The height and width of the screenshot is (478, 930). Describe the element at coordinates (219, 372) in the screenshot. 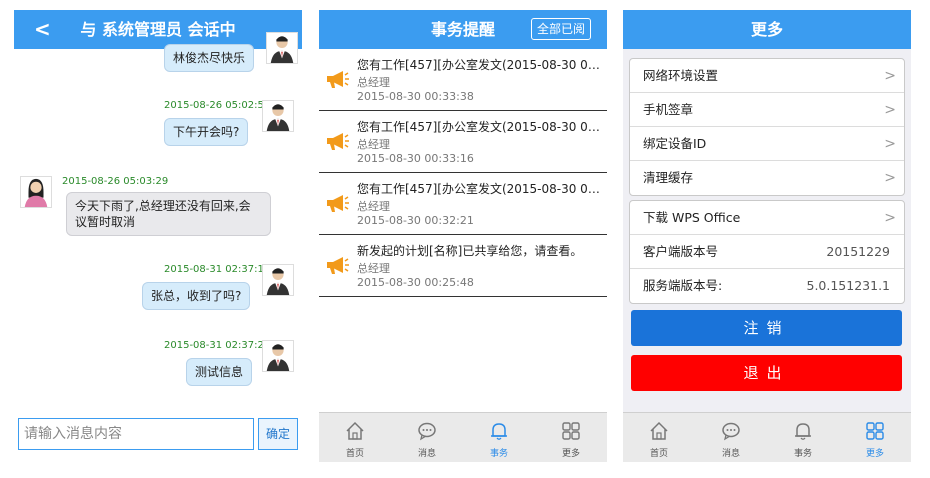

I see `chat-bubble-sent: 测试信息` at that location.